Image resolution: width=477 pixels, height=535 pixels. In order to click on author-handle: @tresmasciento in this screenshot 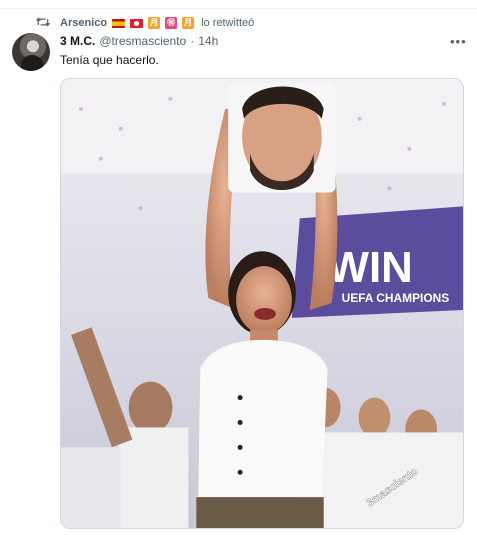, I will do `click(142, 41)`.